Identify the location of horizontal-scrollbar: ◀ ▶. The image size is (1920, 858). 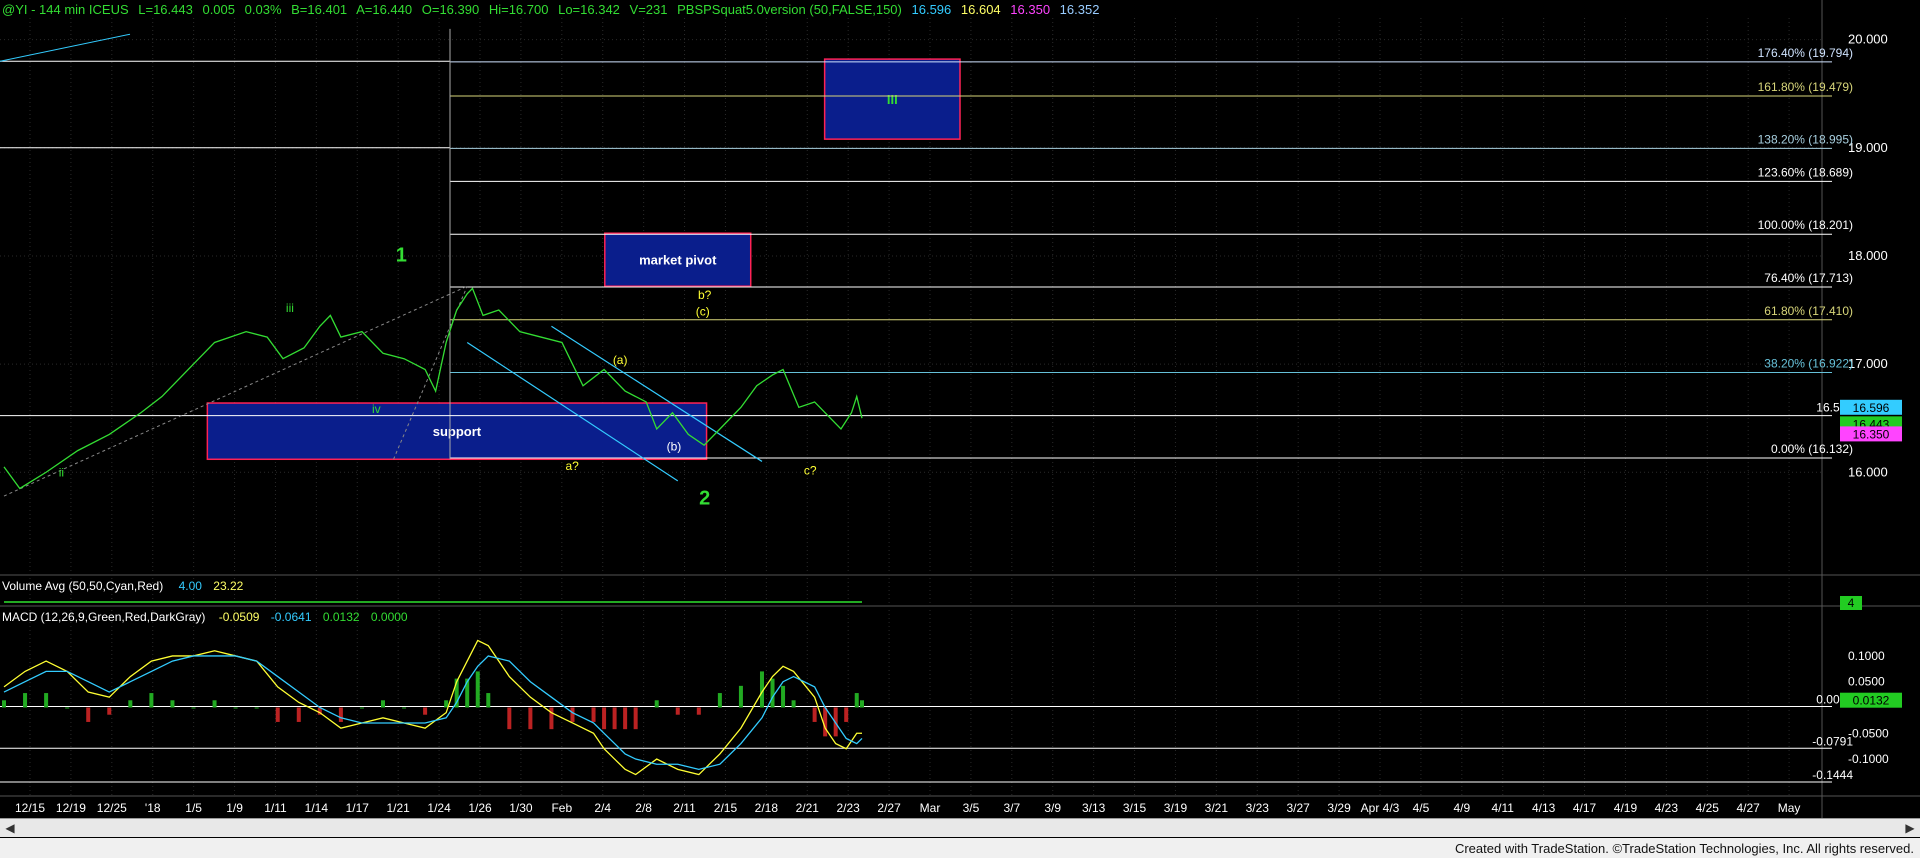
(960, 827).